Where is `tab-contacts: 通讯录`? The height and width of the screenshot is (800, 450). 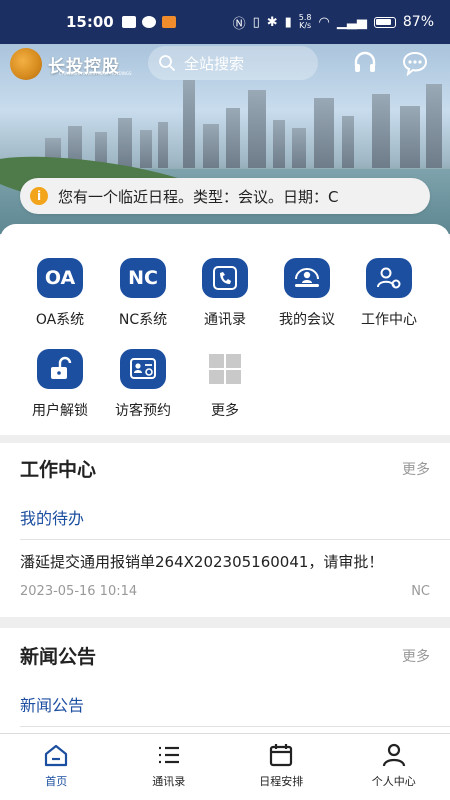 tab-contacts: 通讯录 is located at coordinates (169, 767).